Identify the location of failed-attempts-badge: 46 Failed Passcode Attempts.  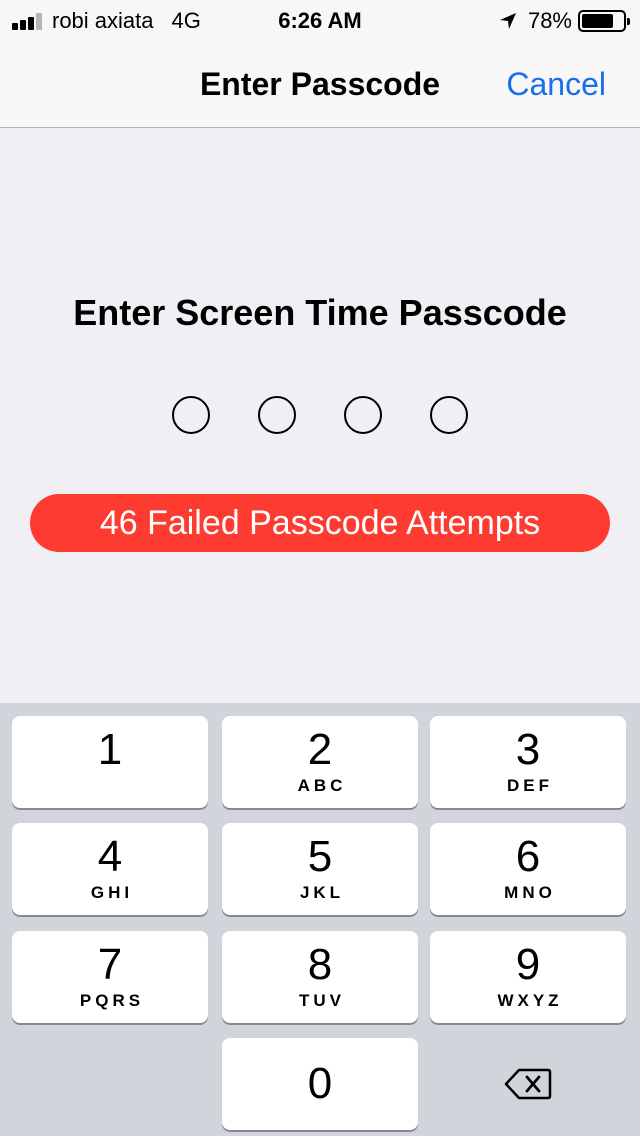
(320, 523).